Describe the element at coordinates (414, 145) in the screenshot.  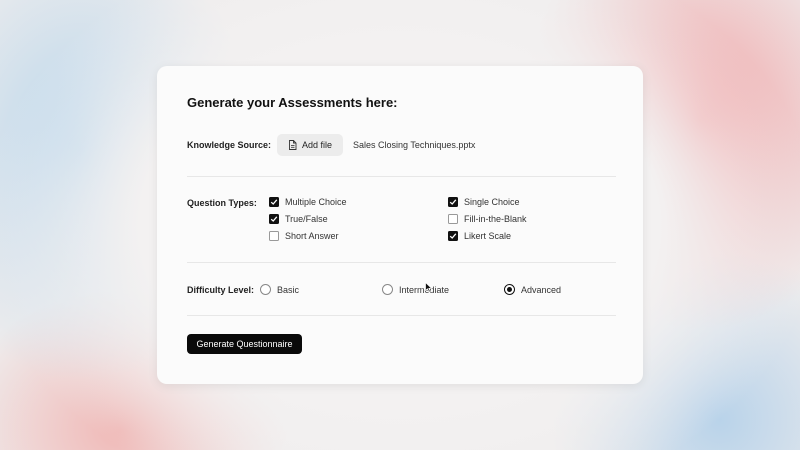
I see `selected-file-name: Sales Closing Techniques.pptx` at that location.